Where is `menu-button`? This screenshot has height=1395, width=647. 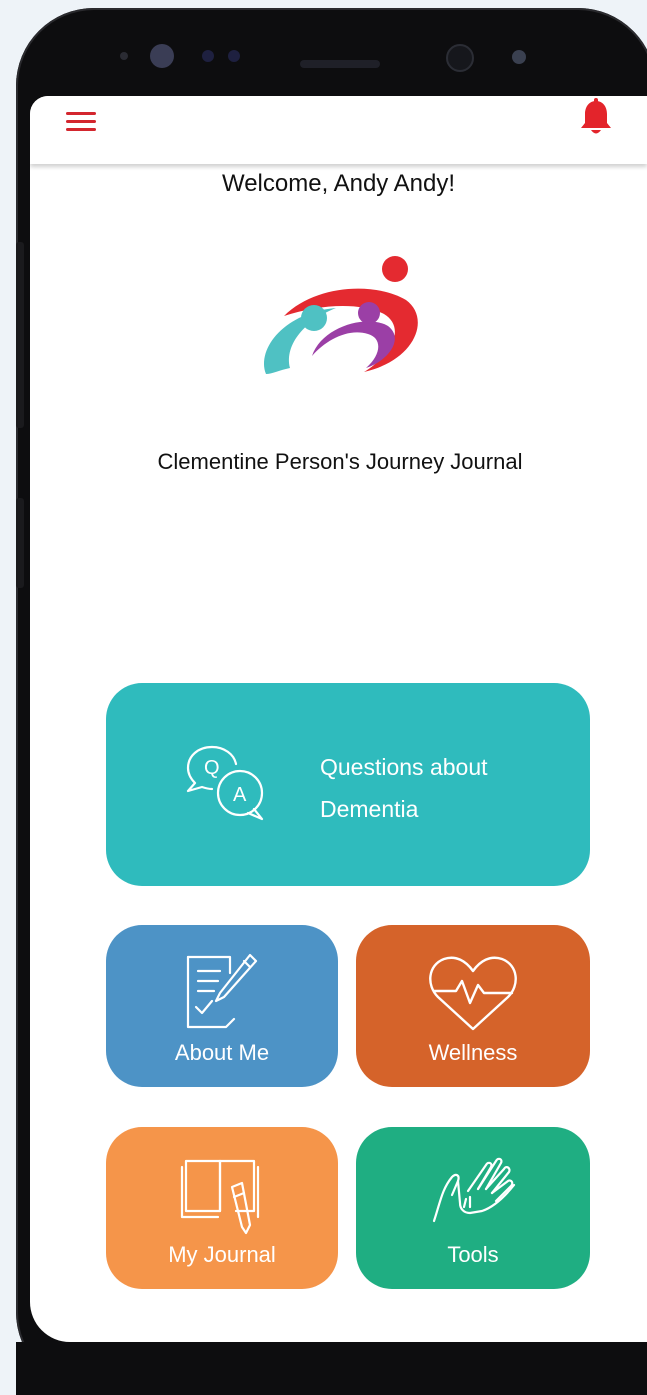 menu-button is located at coordinates (83, 123).